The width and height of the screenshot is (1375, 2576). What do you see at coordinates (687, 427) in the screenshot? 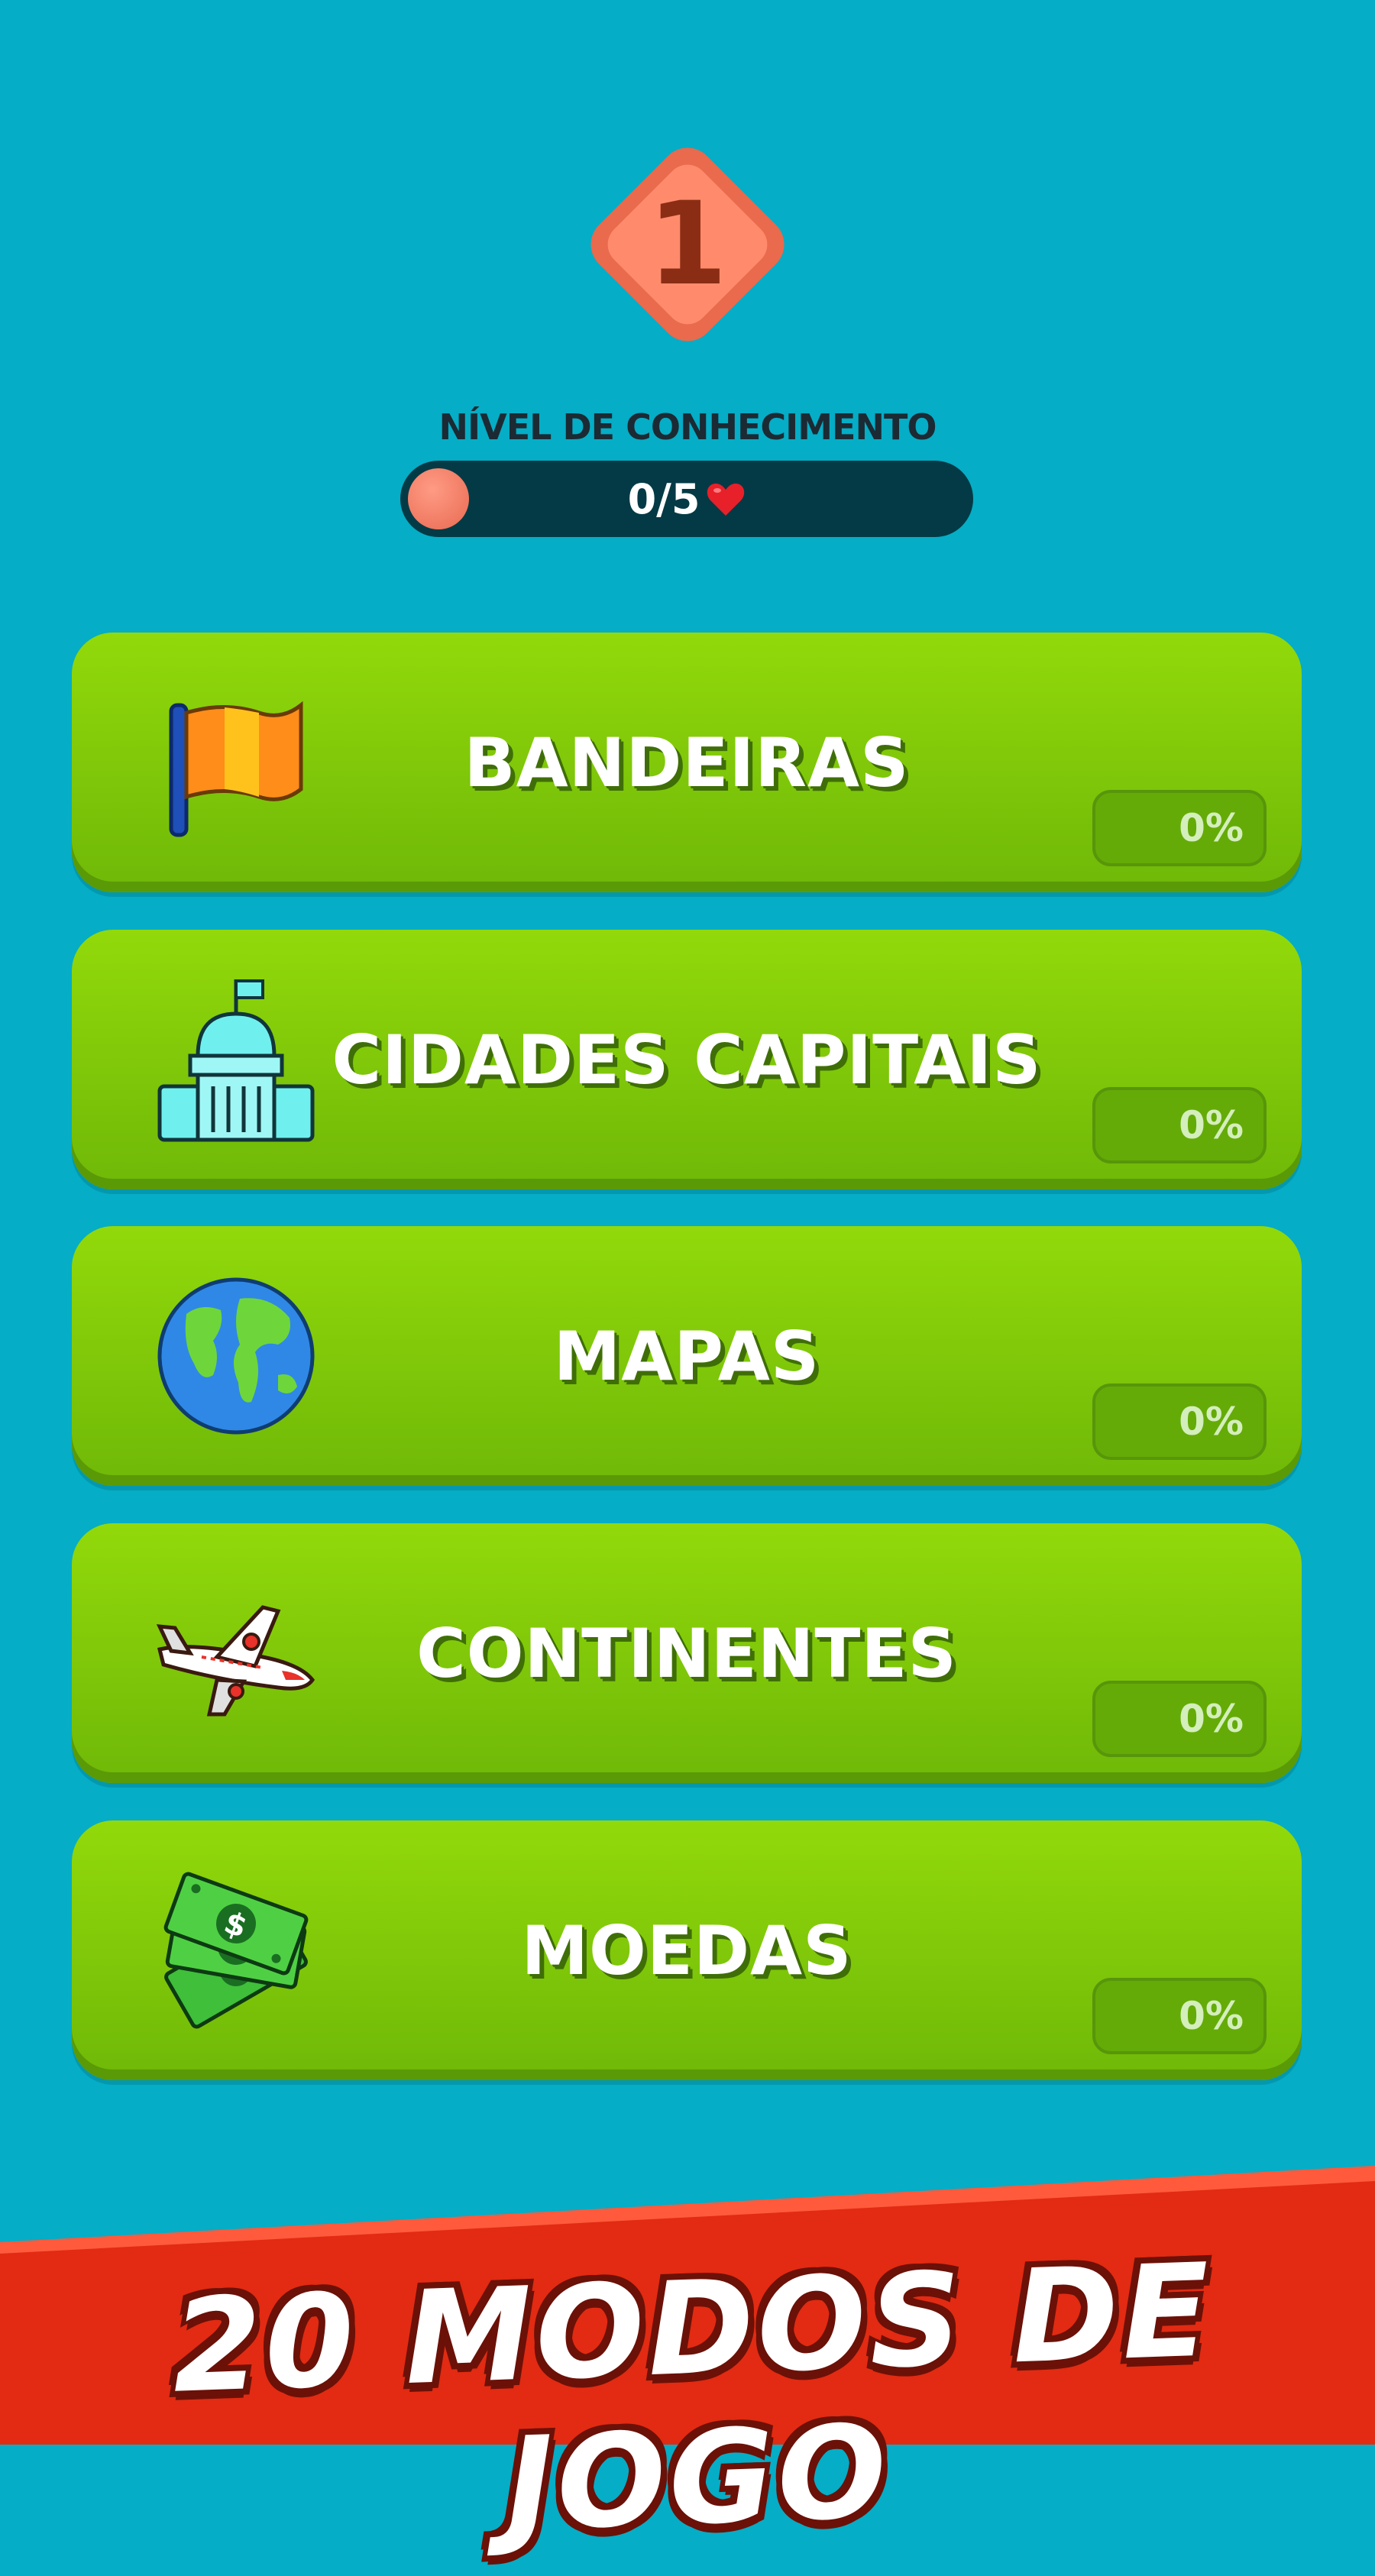
I see `knowledge-level-label: NÍVEL DE CONHECIMENTO` at bounding box center [687, 427].